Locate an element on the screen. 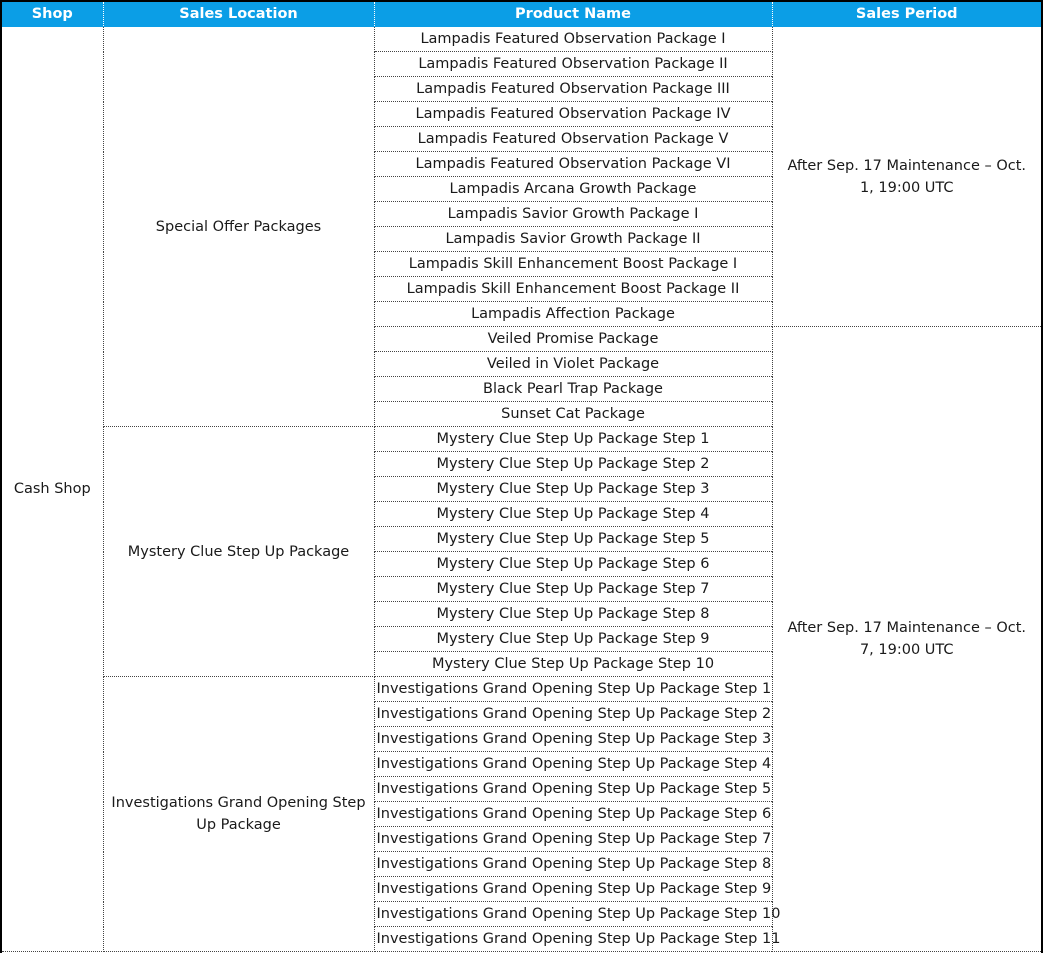  product-cell: Mystery Clue Step Up Package Step 9 is located at coordinates (573, 639).